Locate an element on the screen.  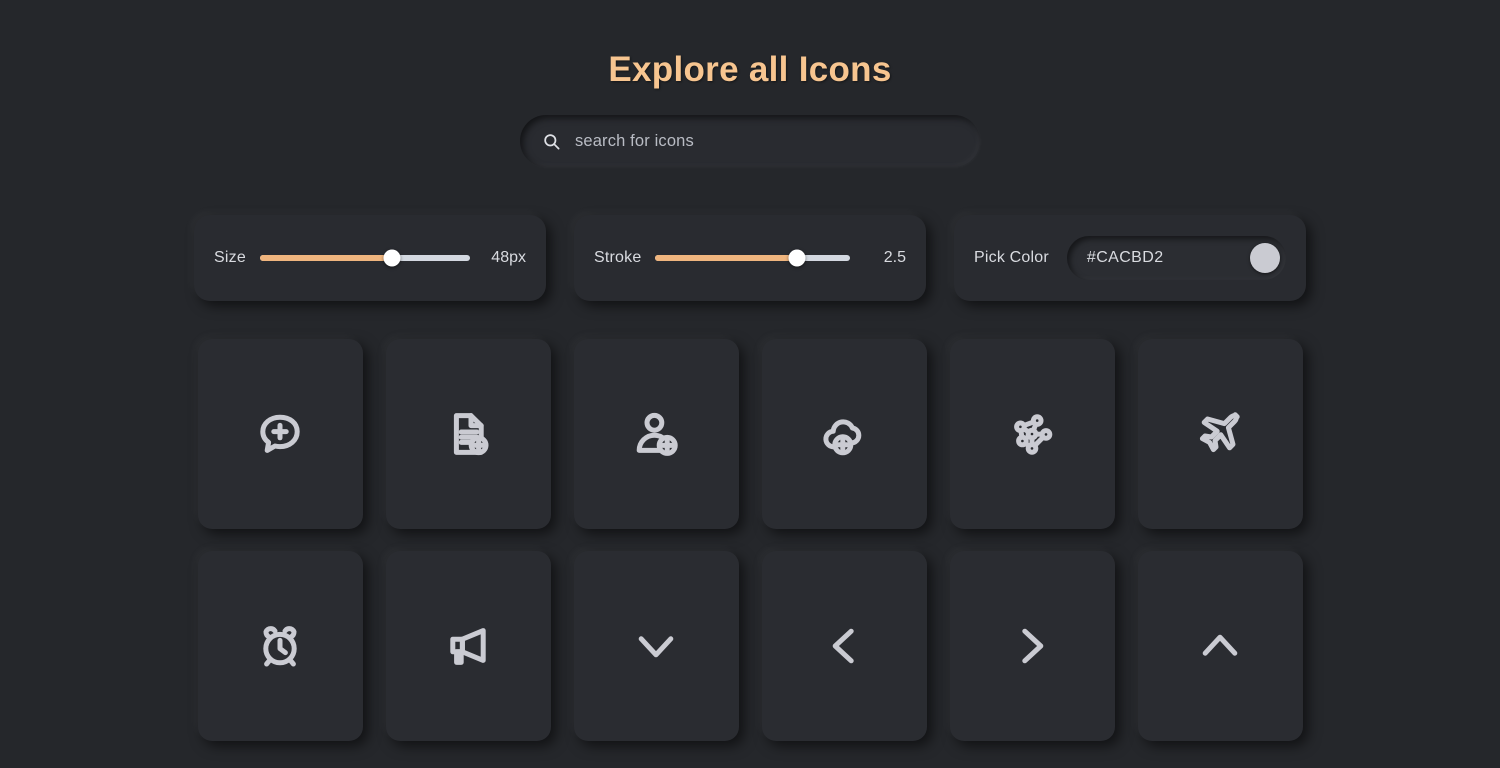
color-hex-value: #CACBD2 is located at coordinates (1125, 257).